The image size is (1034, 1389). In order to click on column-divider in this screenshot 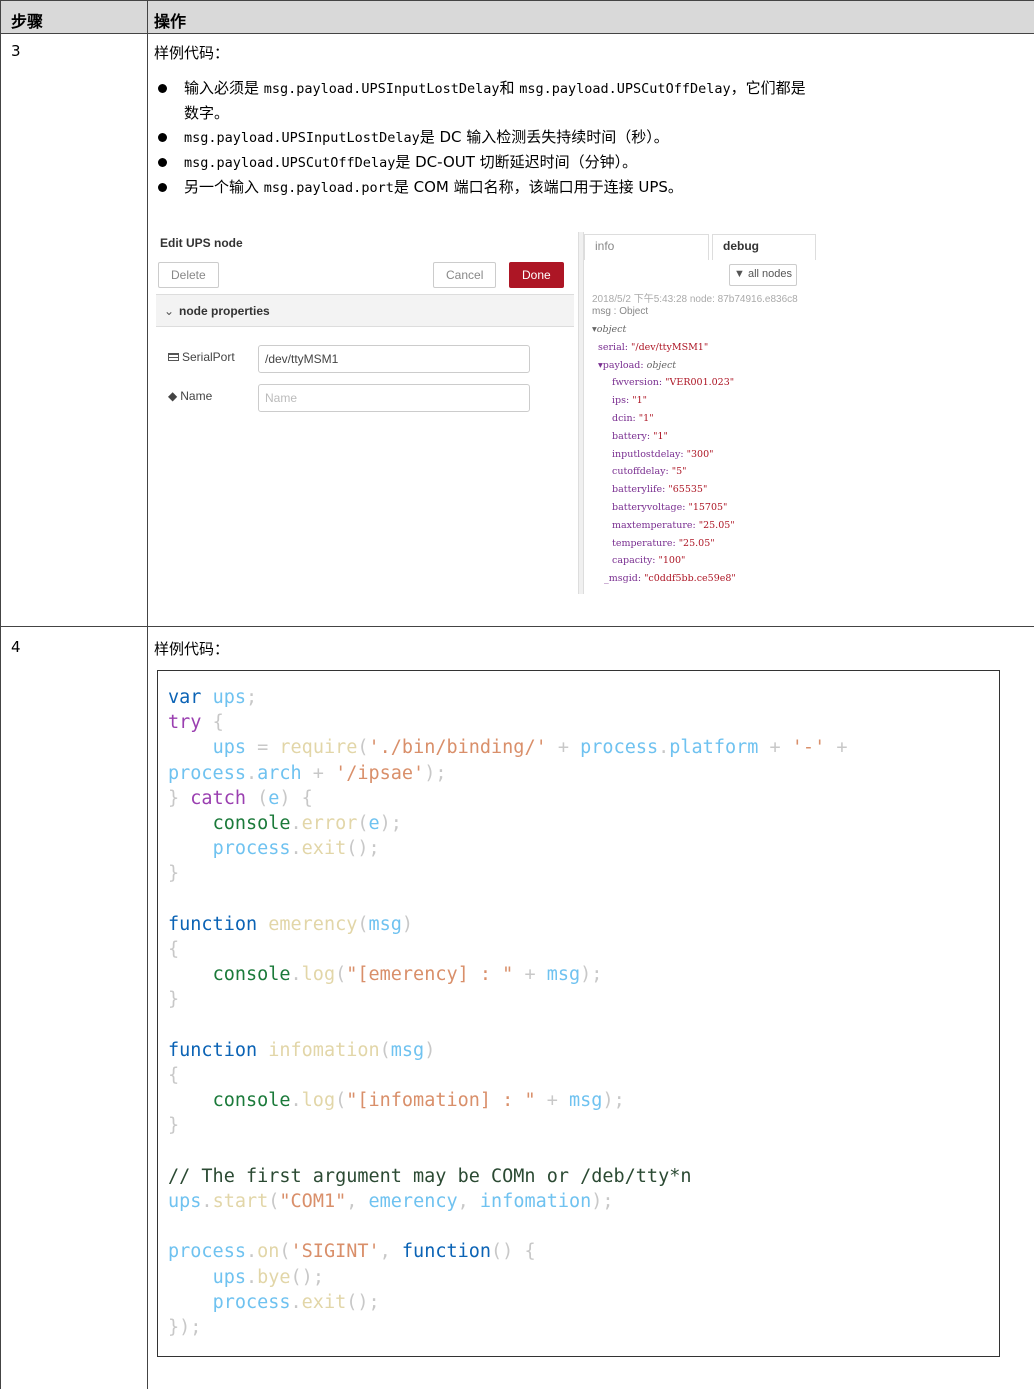, I will do `click(147, 694)`.